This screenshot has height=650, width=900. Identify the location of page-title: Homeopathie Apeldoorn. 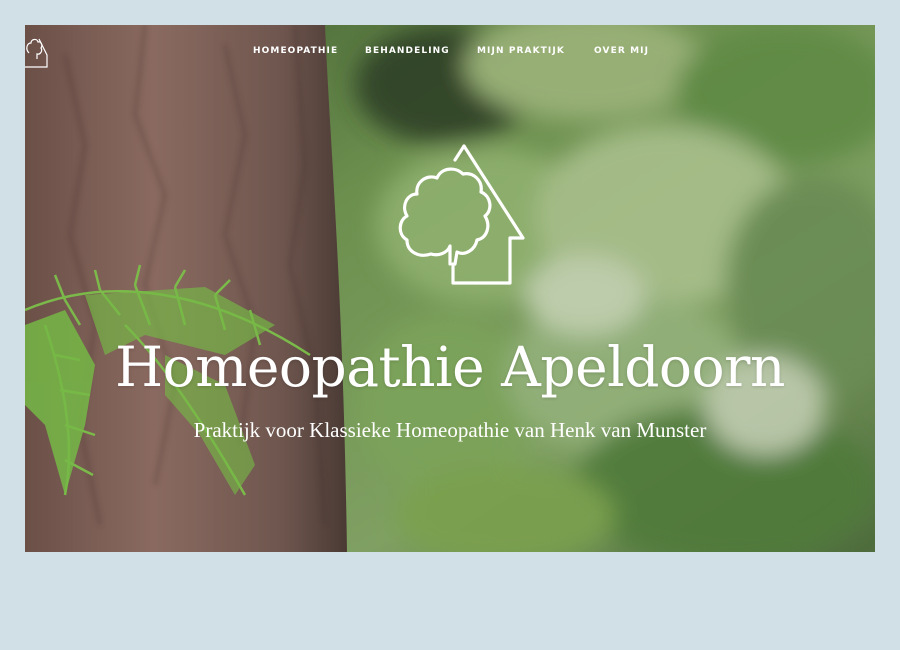
(450, 367).